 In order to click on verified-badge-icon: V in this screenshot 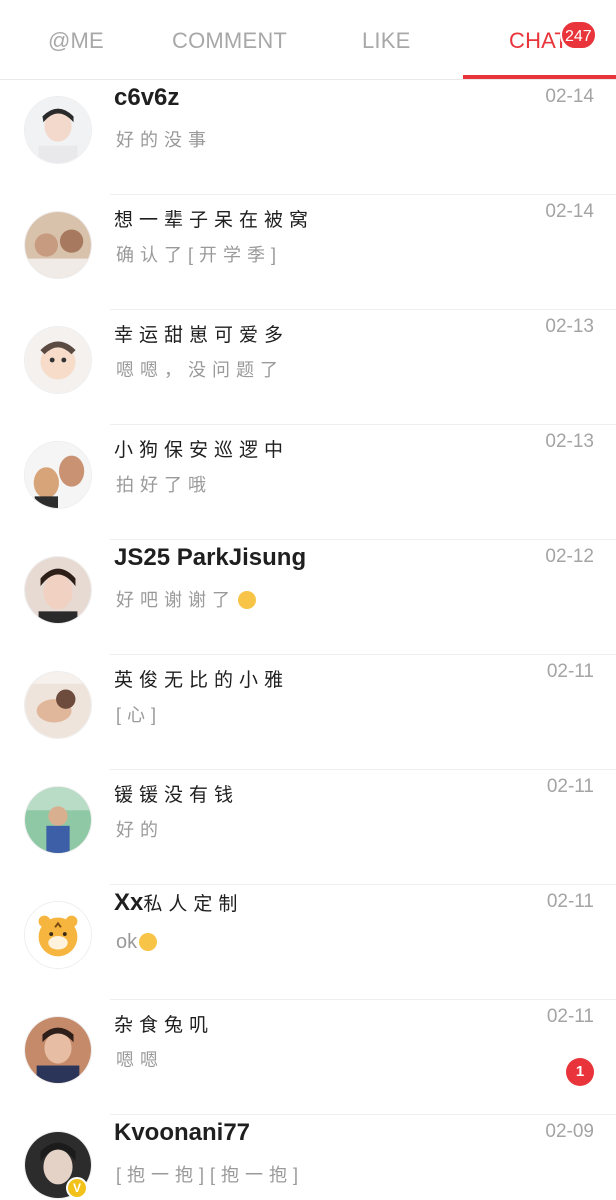, I will do `click(77, 1188)`.